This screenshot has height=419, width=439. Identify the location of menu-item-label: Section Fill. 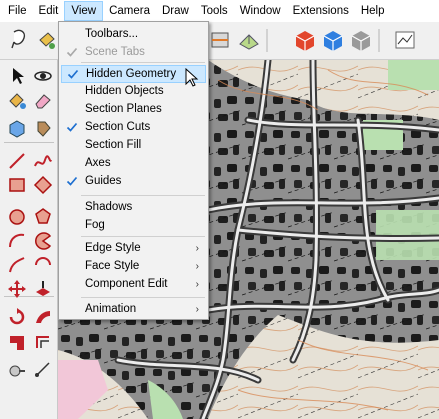
(113, 145).